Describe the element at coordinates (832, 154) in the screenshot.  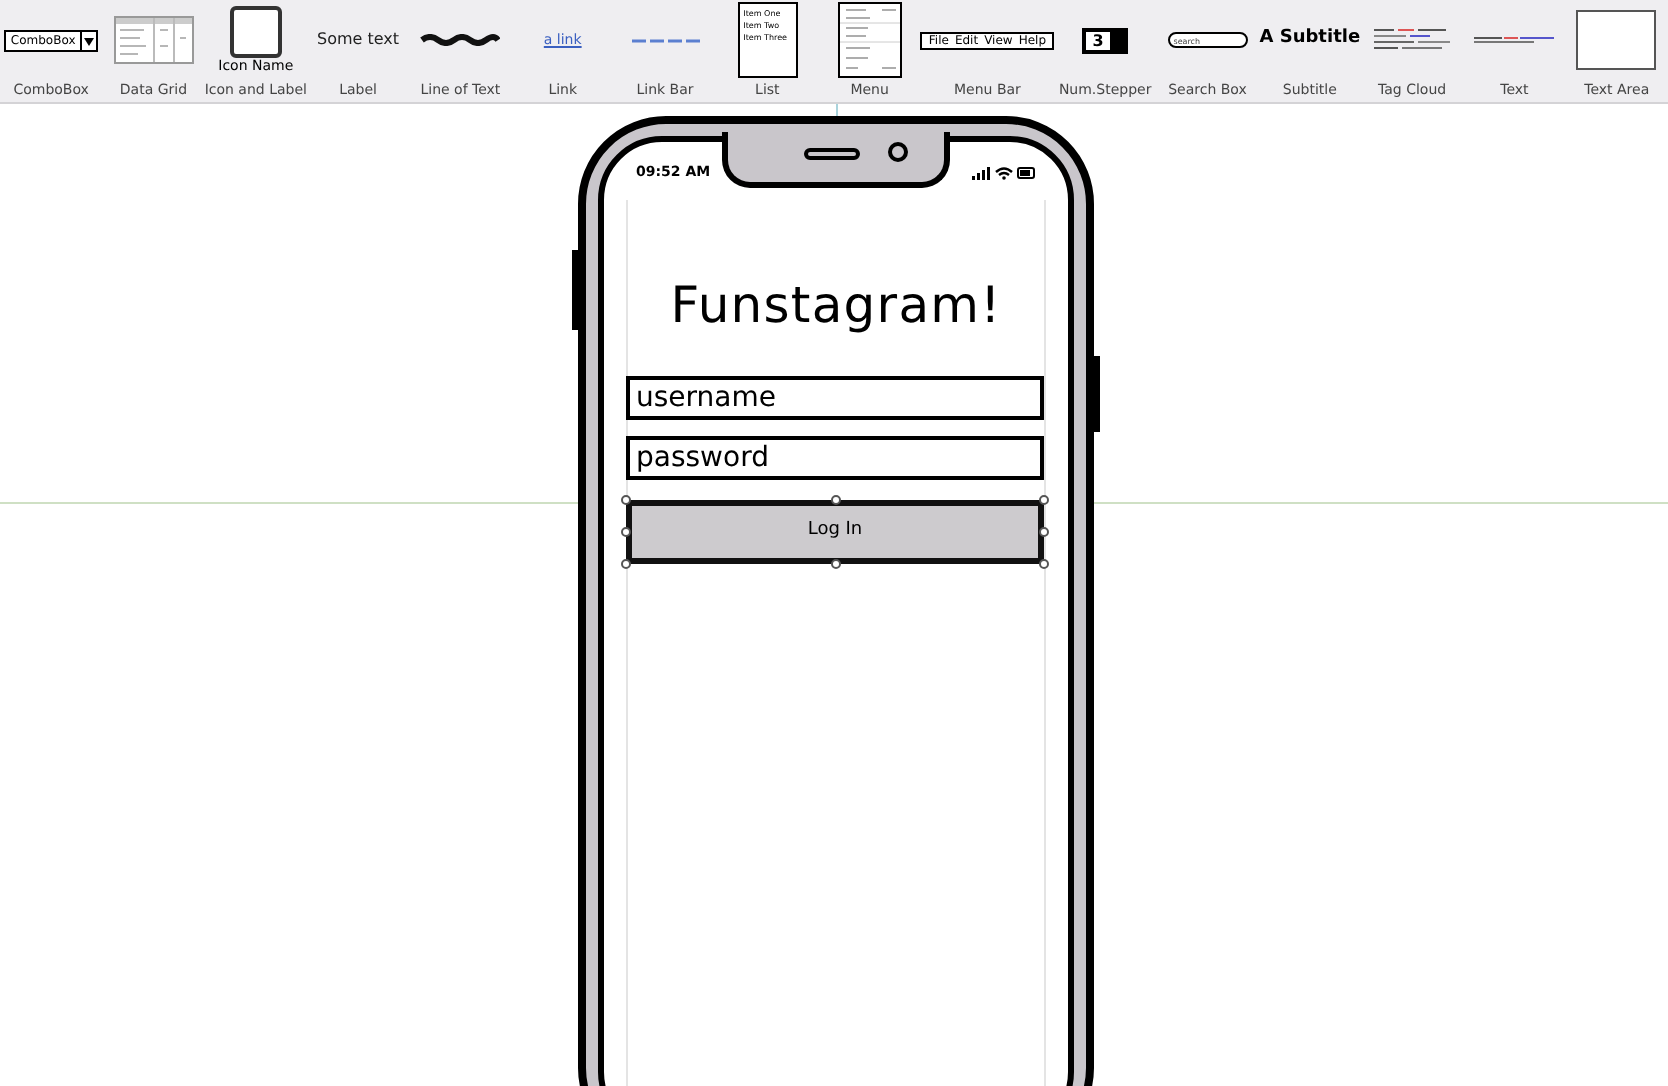
I see `speaker-icon` at that location.